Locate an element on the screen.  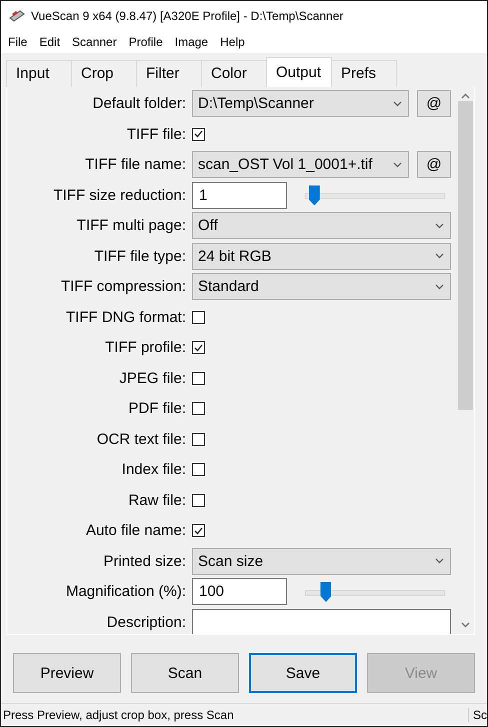
input-field: 1 is located at coordinates (239, 195).